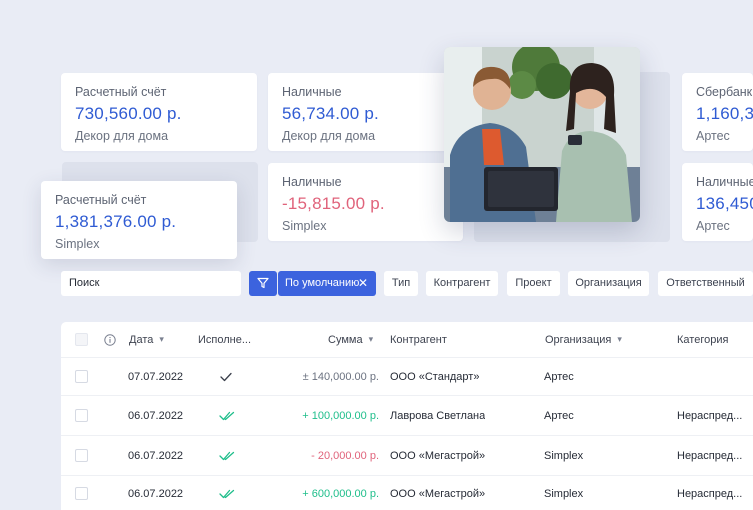  I want to click on column-organization: Организация ▾, so click(583, 339).